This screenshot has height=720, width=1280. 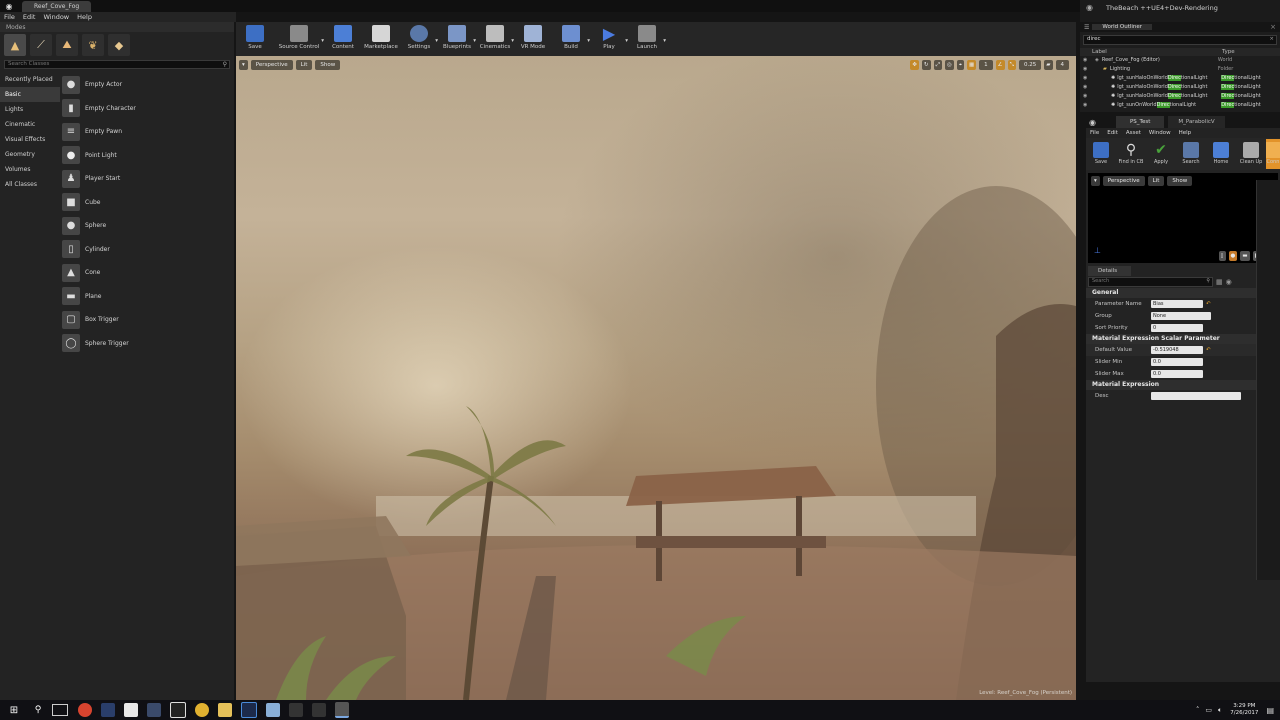 I want to click on menu-file: File, so click(x=9, y=17).